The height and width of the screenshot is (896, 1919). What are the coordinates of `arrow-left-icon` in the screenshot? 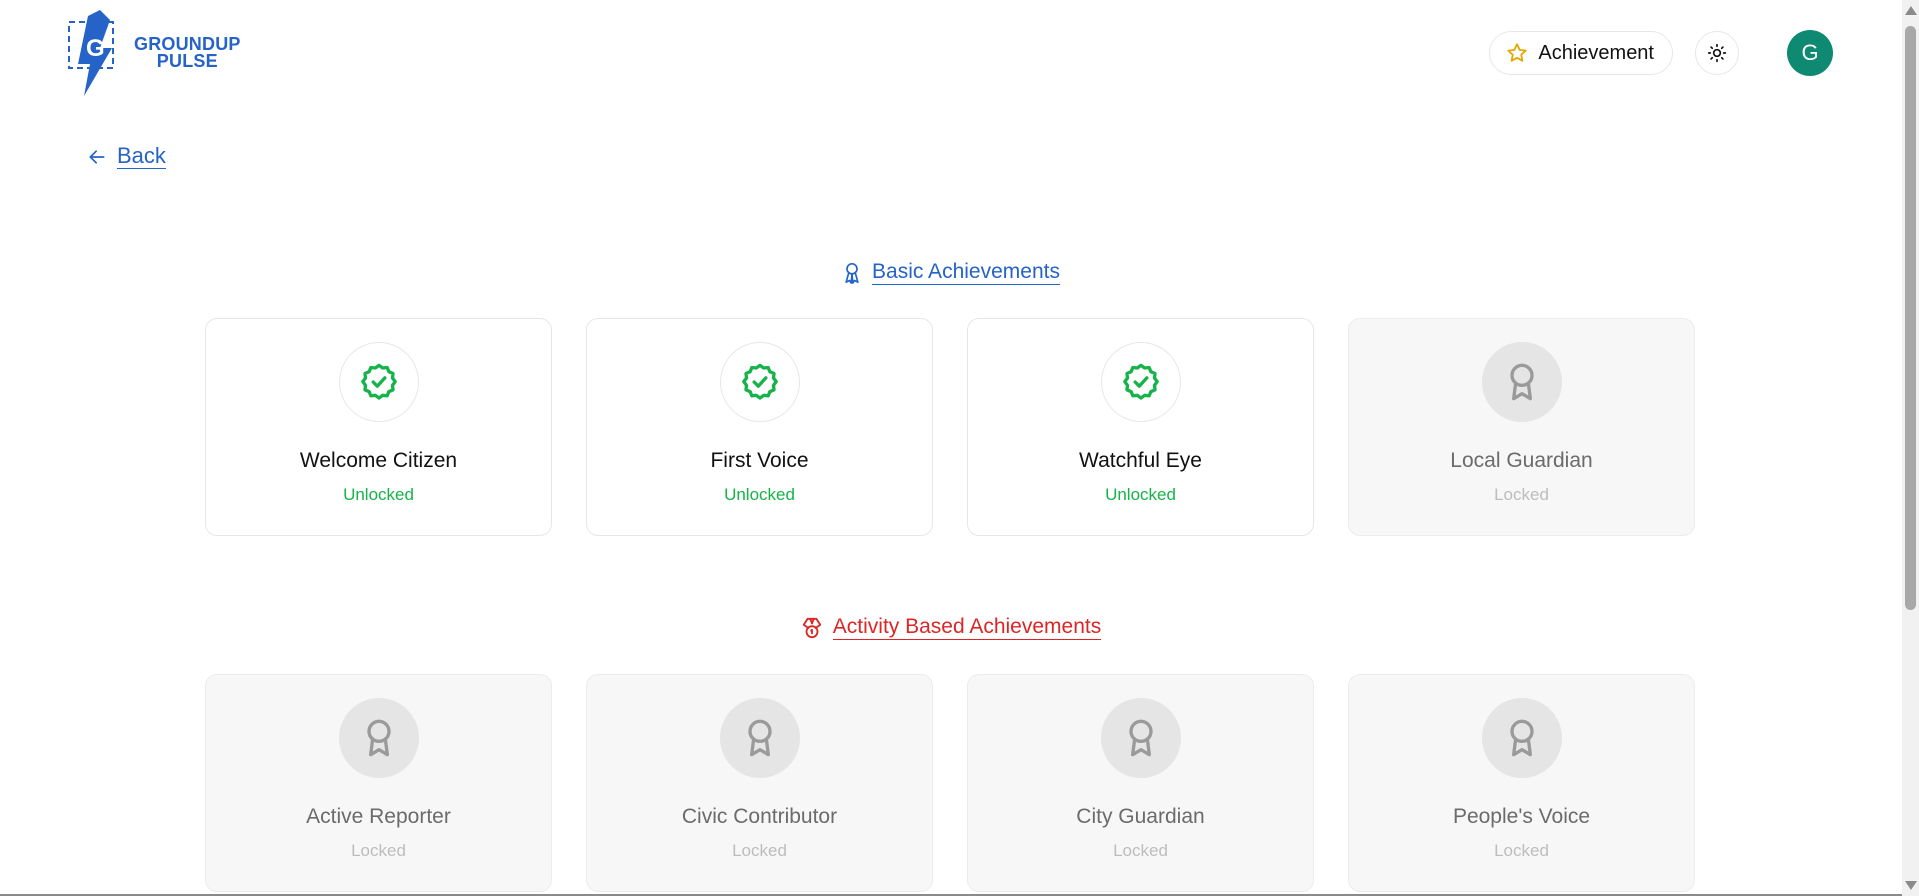 It's located at (97, 156).